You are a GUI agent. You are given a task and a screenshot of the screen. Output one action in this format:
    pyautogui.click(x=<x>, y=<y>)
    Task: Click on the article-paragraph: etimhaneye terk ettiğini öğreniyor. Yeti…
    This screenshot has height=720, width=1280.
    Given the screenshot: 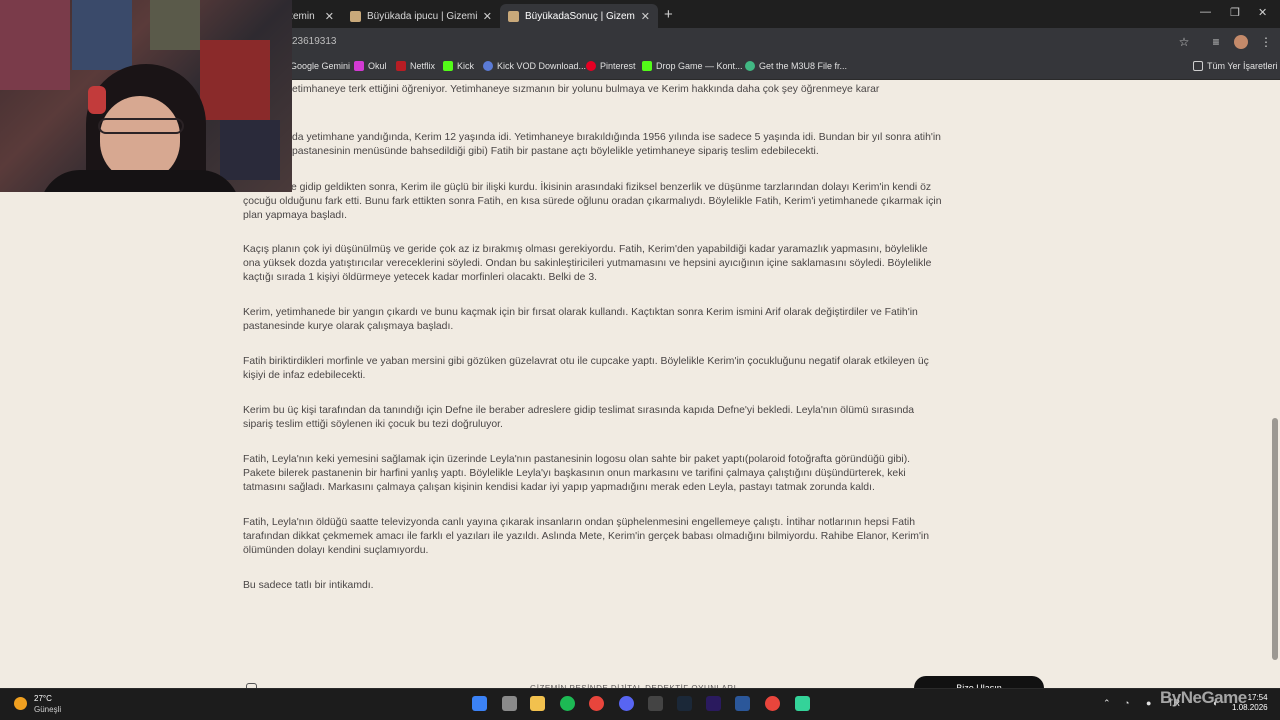 What is the action you would take?
    pyautogui.click(x=586, y=89)
    